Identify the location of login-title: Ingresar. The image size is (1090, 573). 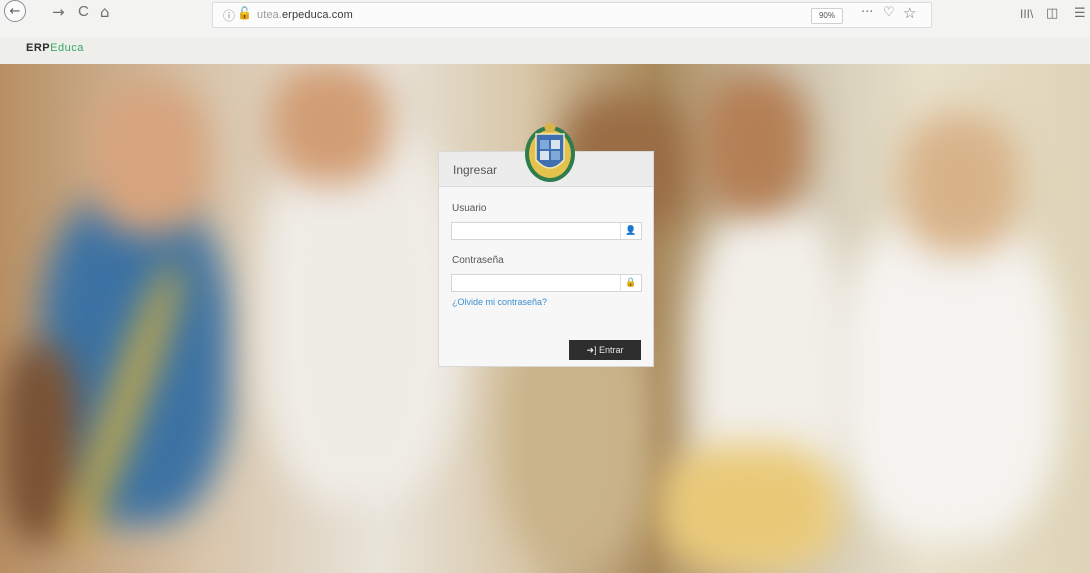
(475, 170).